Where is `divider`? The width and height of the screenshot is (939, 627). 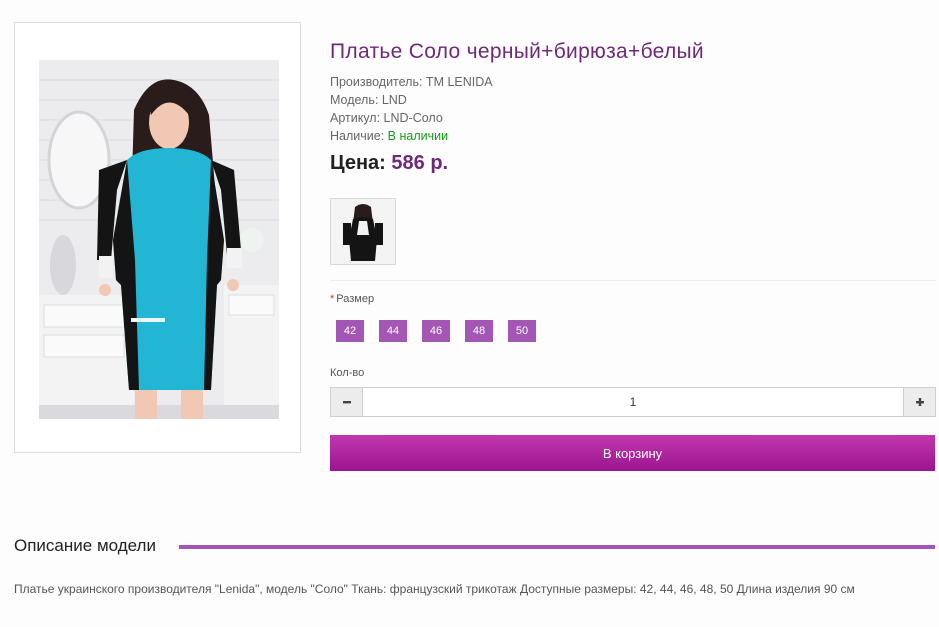
divider is located at coordinates (633, 280).